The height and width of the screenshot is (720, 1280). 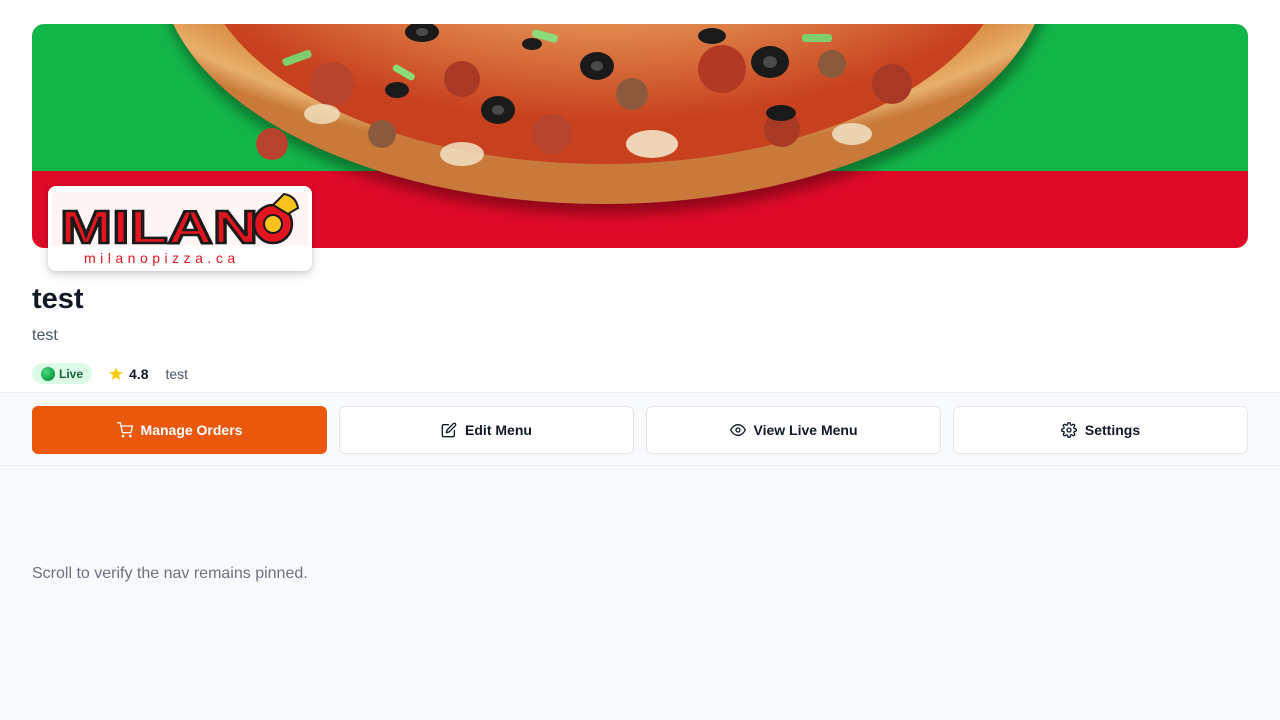 I want to click on store-name: test, so click(x=58, y=299).